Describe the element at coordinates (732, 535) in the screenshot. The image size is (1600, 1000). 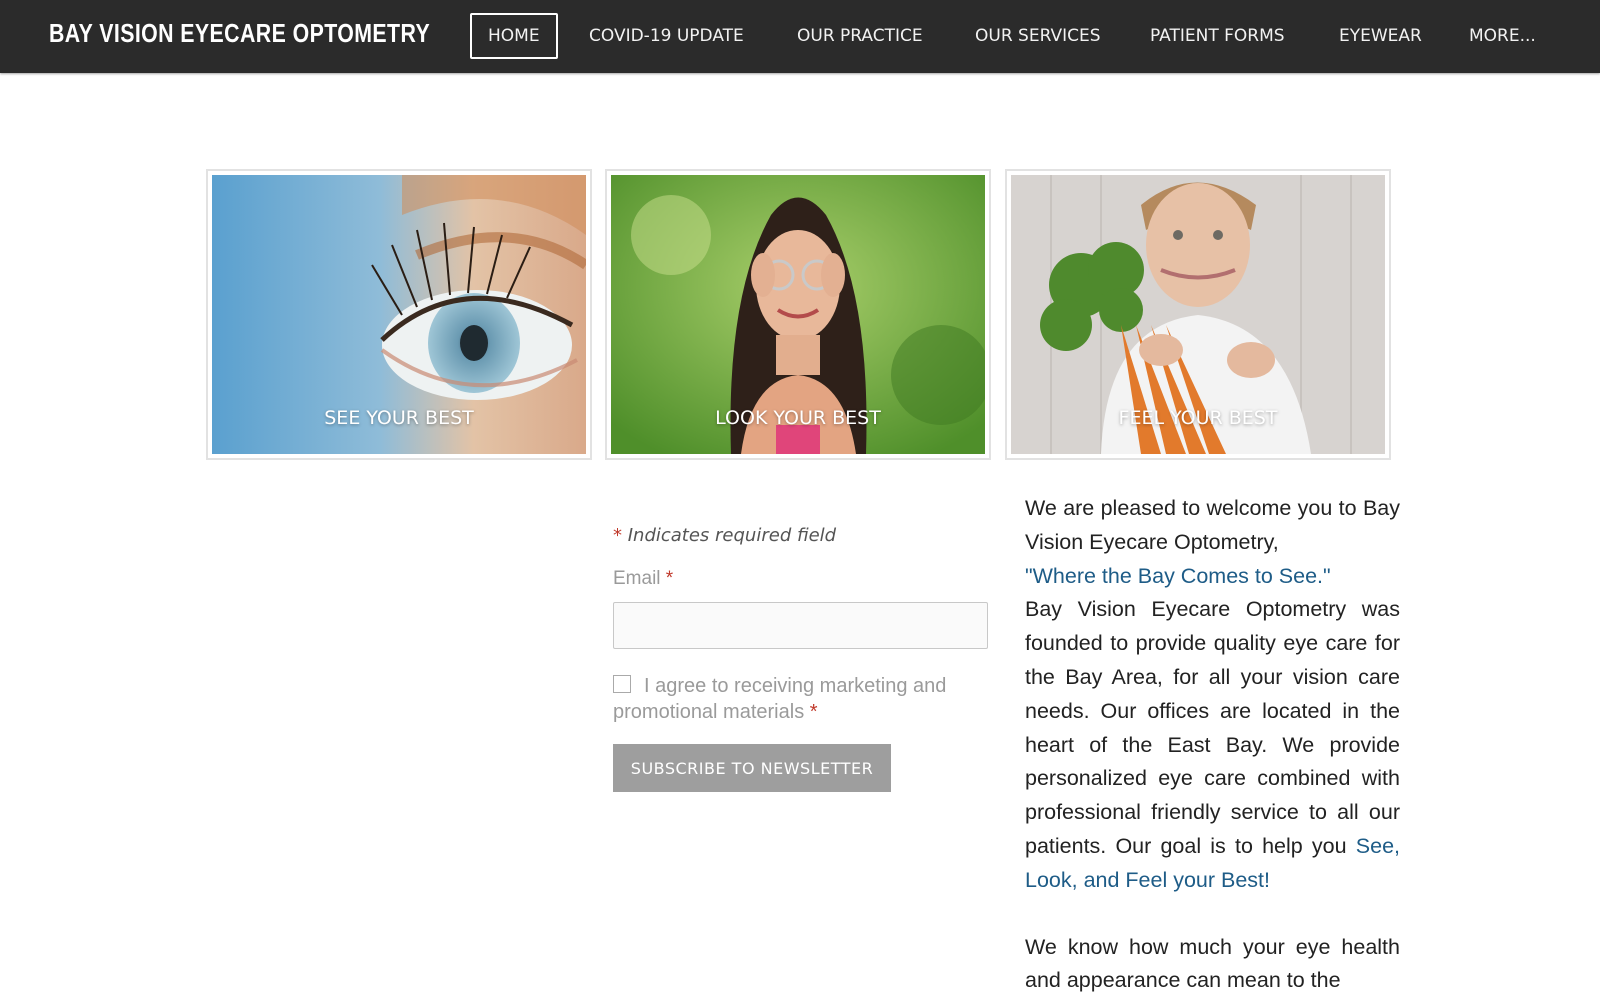
I see `required-note-text: Indicates required field` at that location.